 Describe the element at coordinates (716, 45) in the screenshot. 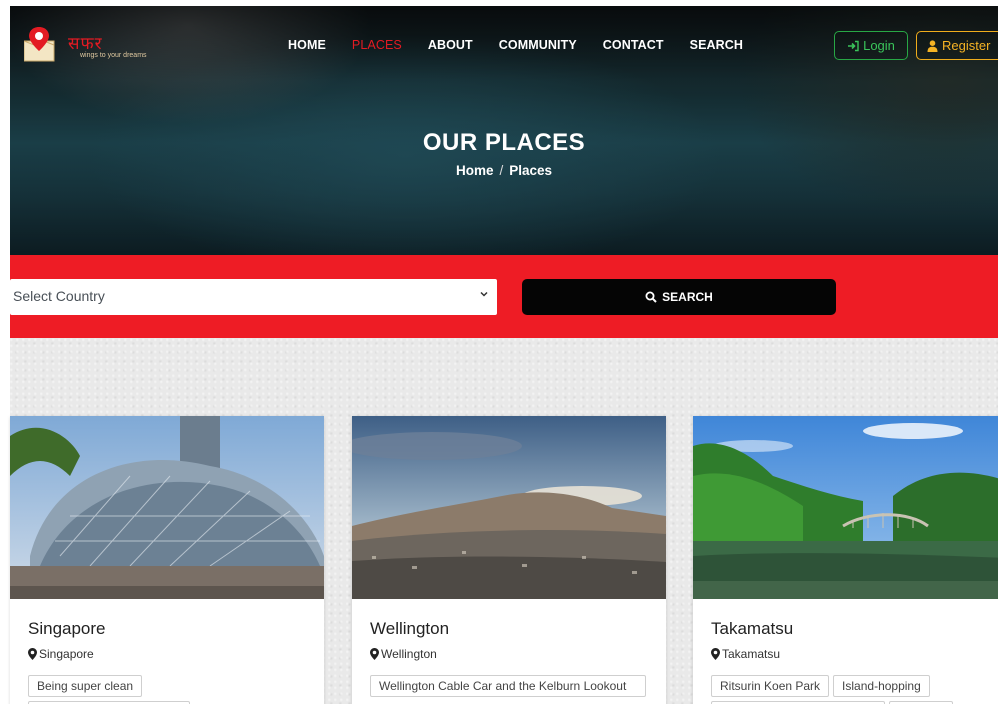

I see `nav-search: SEARCH` at that location.